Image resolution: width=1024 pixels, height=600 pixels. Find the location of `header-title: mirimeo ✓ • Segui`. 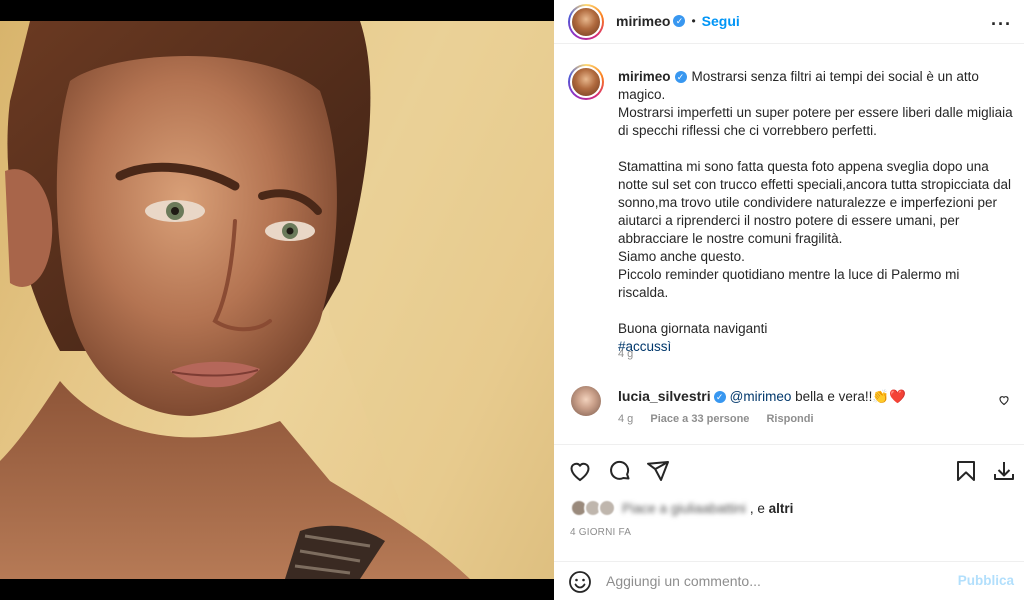

header-title: mirimeo ✓ • Segui is located at coordinates (678, 21).